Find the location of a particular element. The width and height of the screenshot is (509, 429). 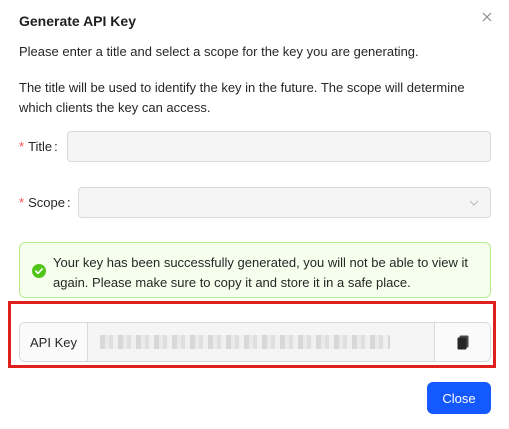

copy-icon is located at coordinates (462, 342).